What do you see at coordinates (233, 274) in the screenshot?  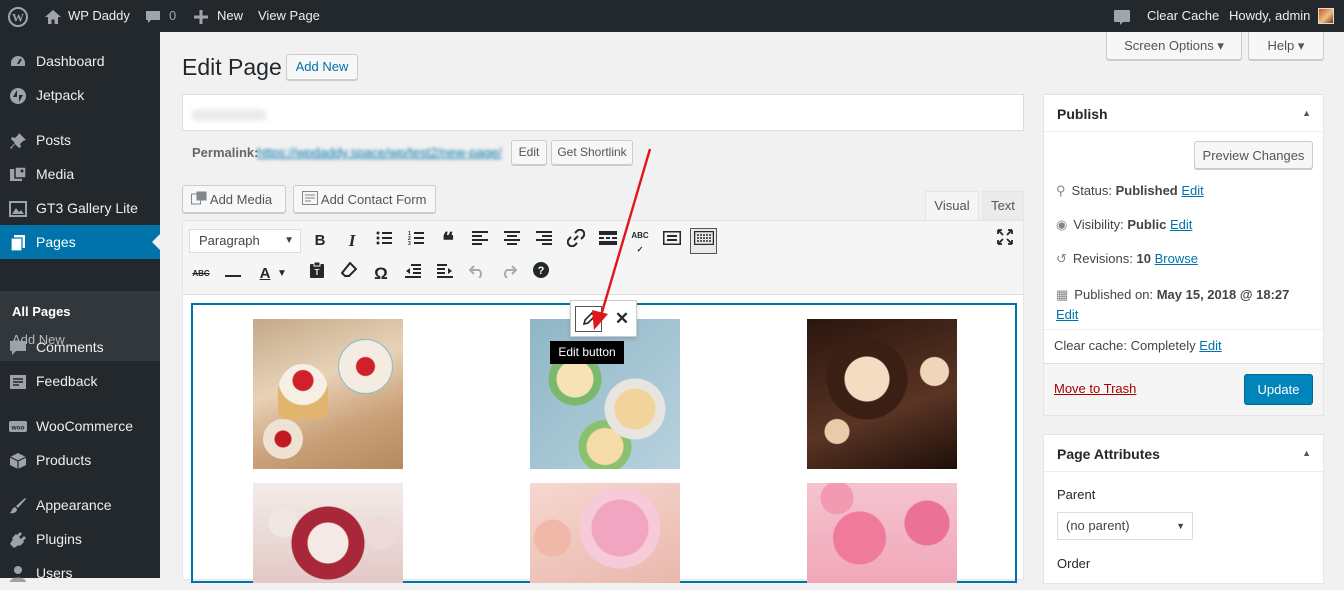 I see `horizontal-line-icon` at bounding box center [233, 274].